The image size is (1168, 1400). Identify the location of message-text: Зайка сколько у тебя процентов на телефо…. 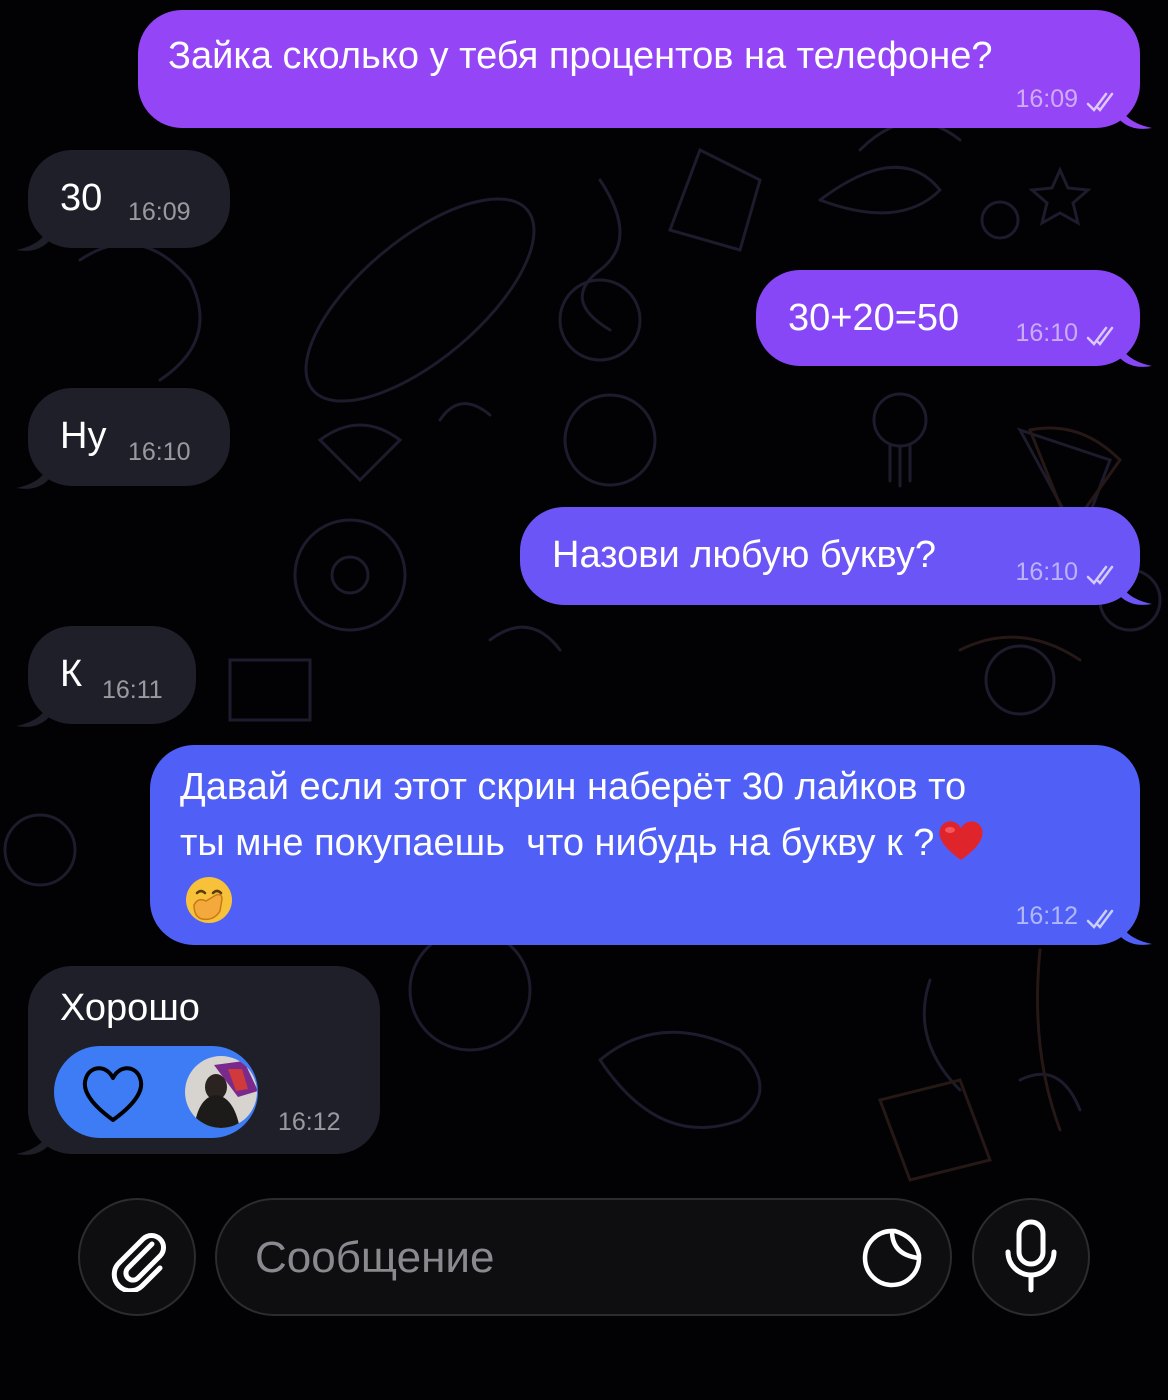
(580, 56).